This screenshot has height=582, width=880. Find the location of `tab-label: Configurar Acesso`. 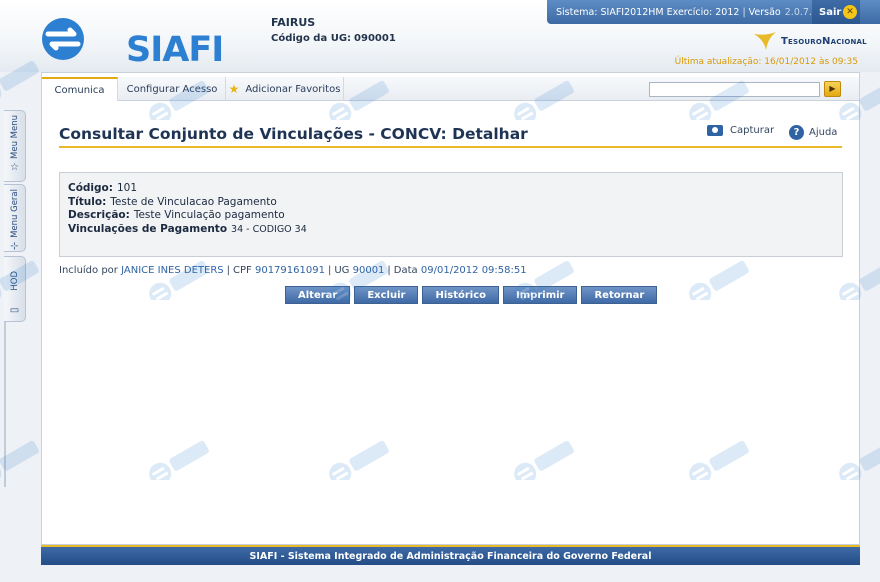

tab-label: Configurar Acesso is located at coordinates (172, 89).